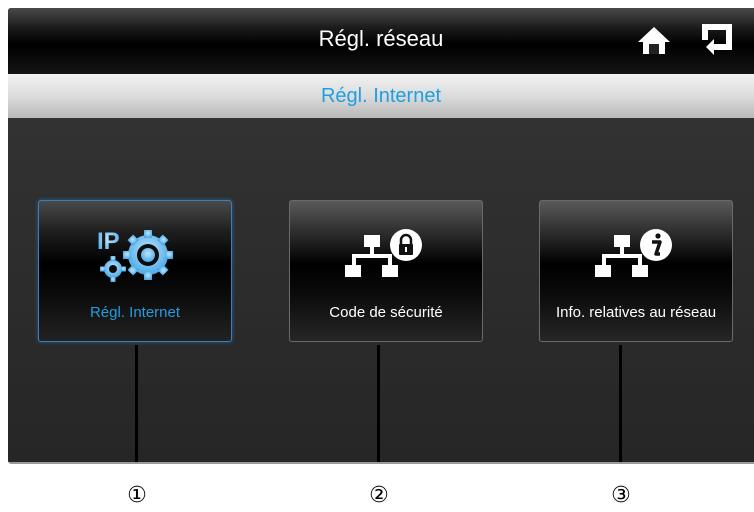  Describe the element at coordinates (135, 253) in the screenshot. I see `ip-gear-icon: IP` at that location.